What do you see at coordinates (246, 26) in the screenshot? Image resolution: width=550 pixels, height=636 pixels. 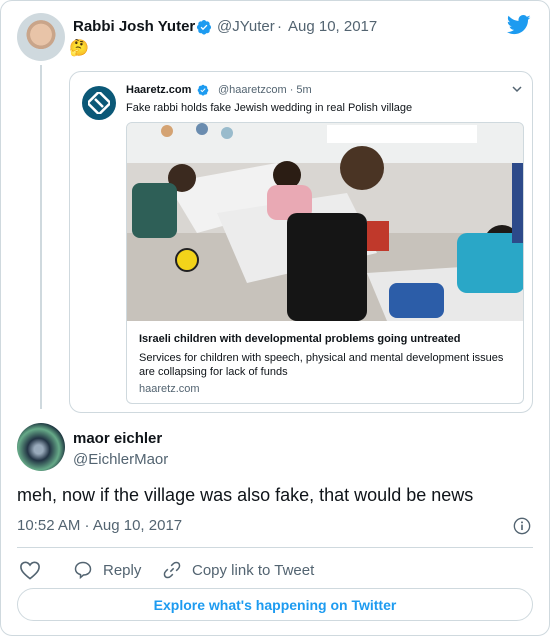 I see `parent-handle: @JYuter` at bounding box center [246, 26].